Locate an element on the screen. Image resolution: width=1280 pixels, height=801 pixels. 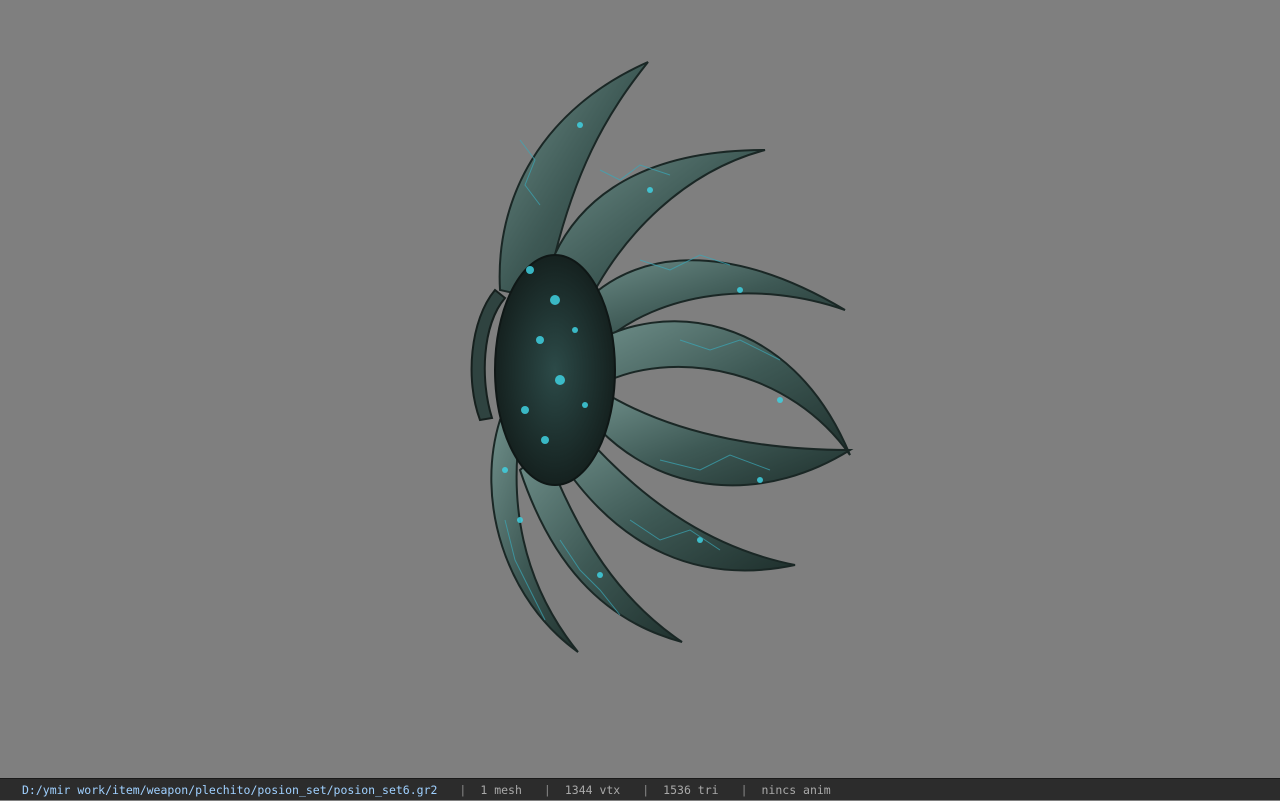
status-triangle-count: 1536 tri is located at coordinates (691, 790).